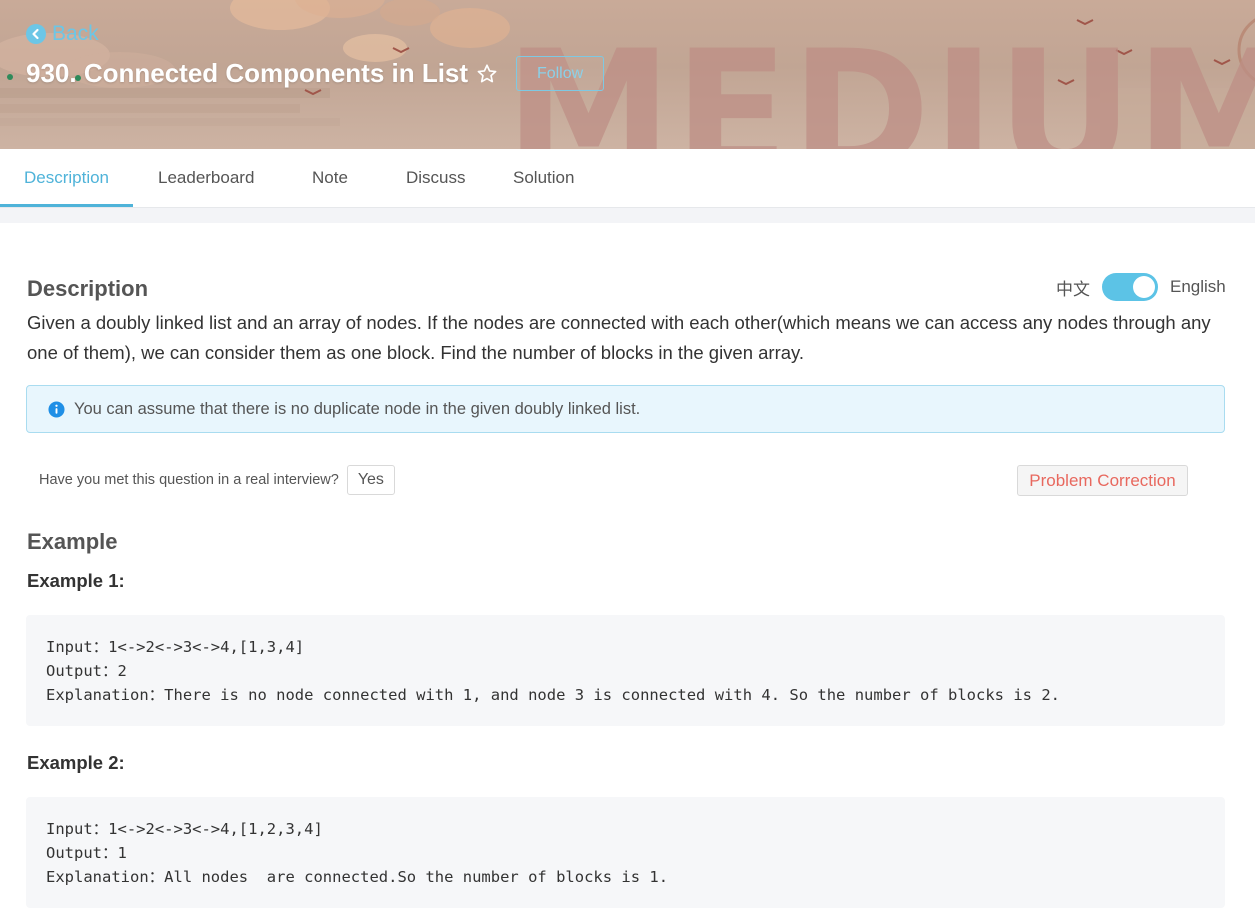  Describe the element at coordinates (76, 580) in the screenshot. I see `example-1-title: Example 1:` at that location.